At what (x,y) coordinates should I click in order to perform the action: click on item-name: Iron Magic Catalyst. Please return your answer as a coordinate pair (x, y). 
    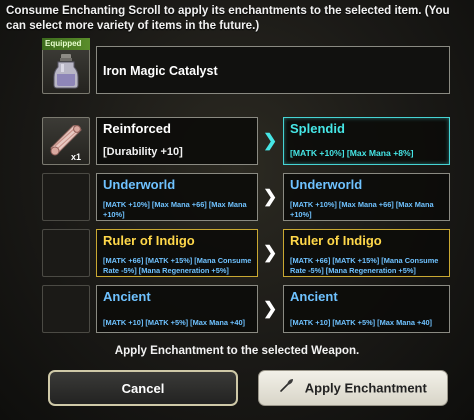
    Looking at the image, I should click on (273, 70).